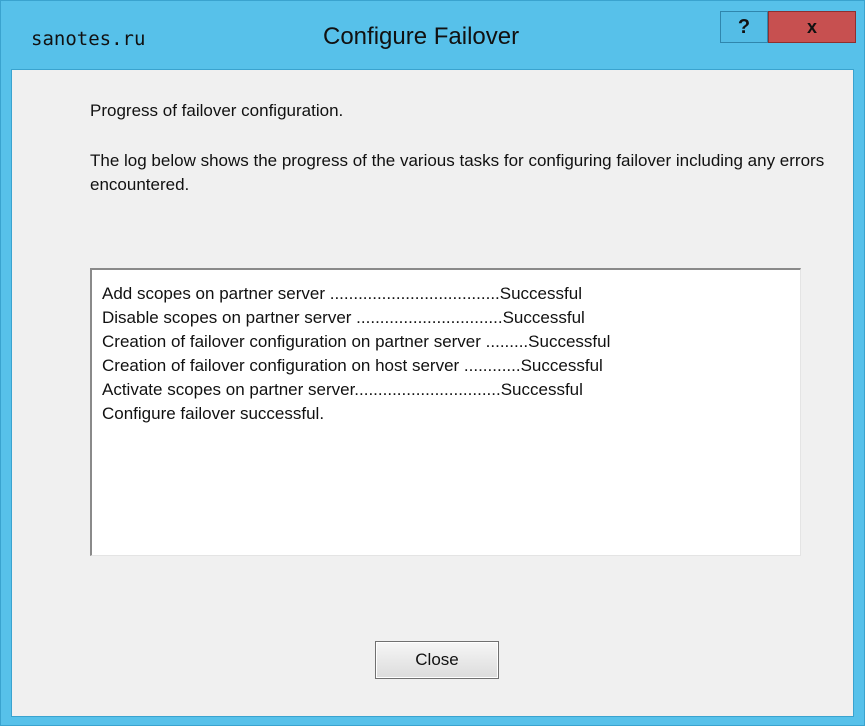  I want to click on help-button: ?, so click(744, 27).